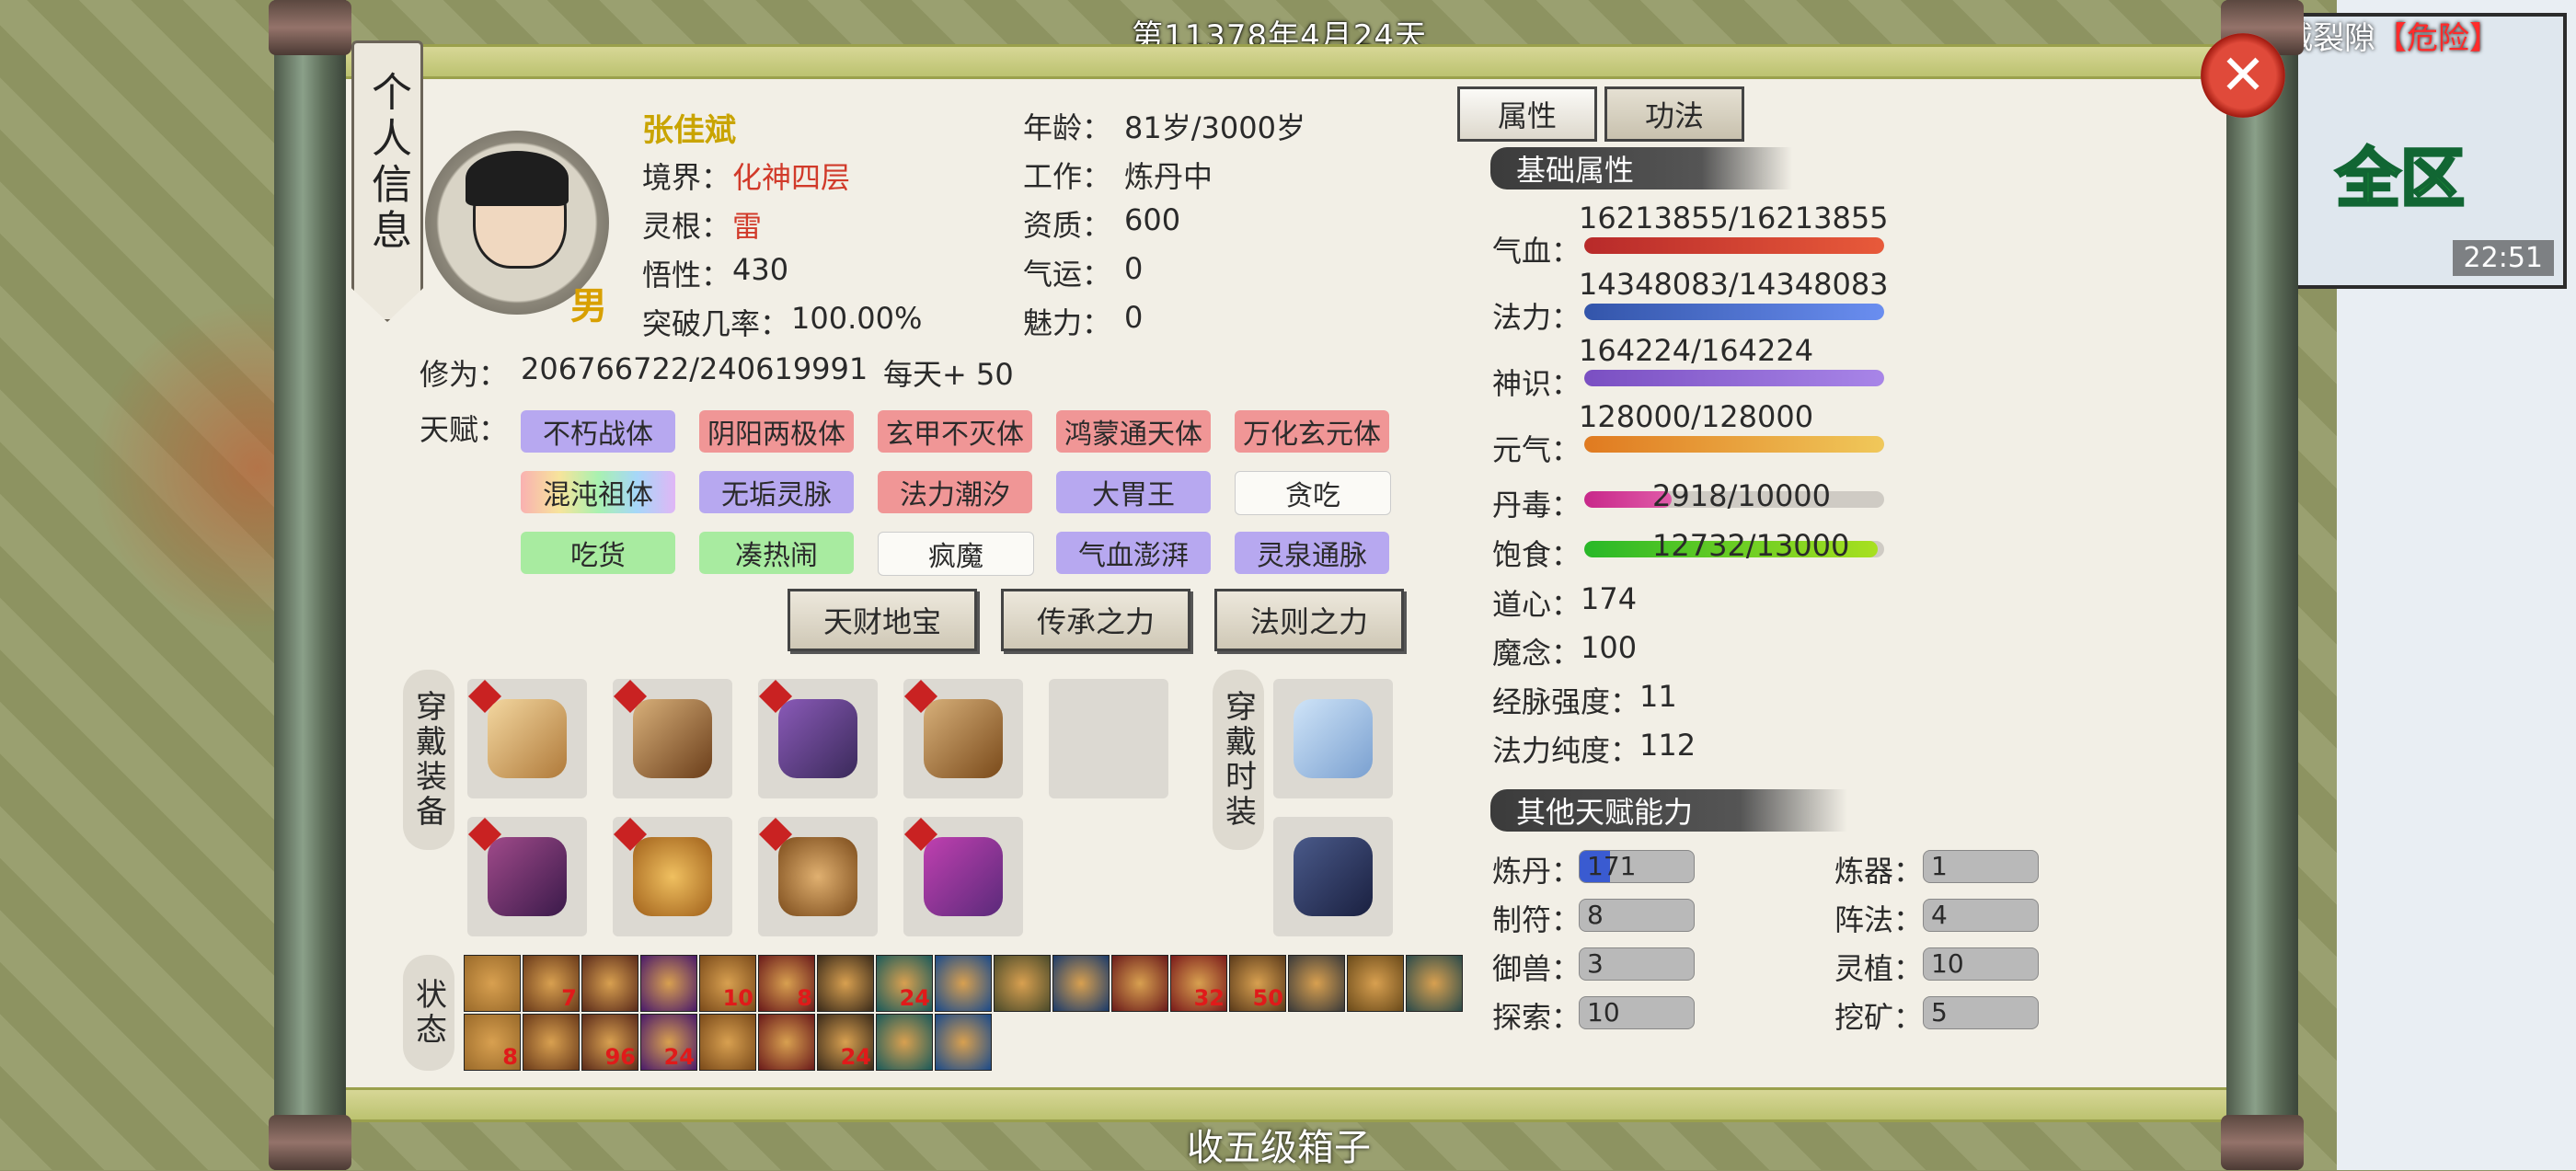 The width and height of the screenshot is (2576, 1171). I want to click on rift-notice: 城裂隙【危险】, so click(2391, 35).